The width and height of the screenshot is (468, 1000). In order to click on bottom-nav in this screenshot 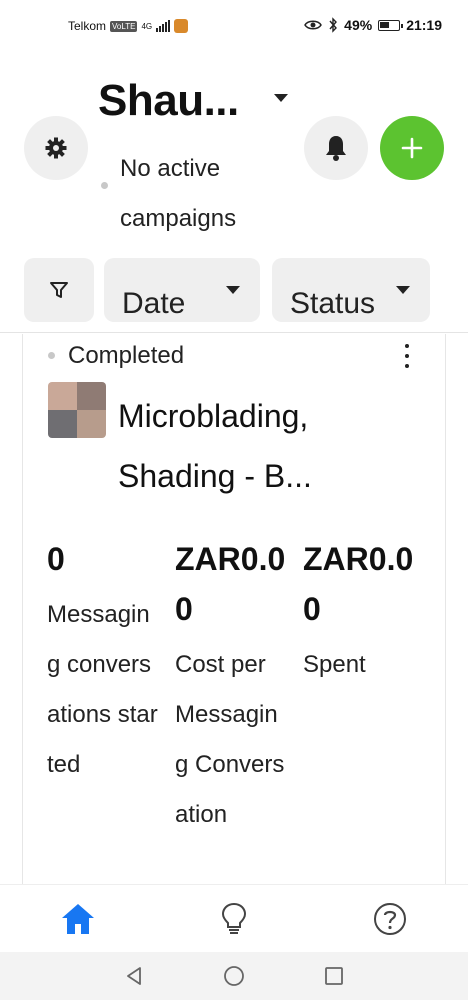, I will do `click(234, 918)`.